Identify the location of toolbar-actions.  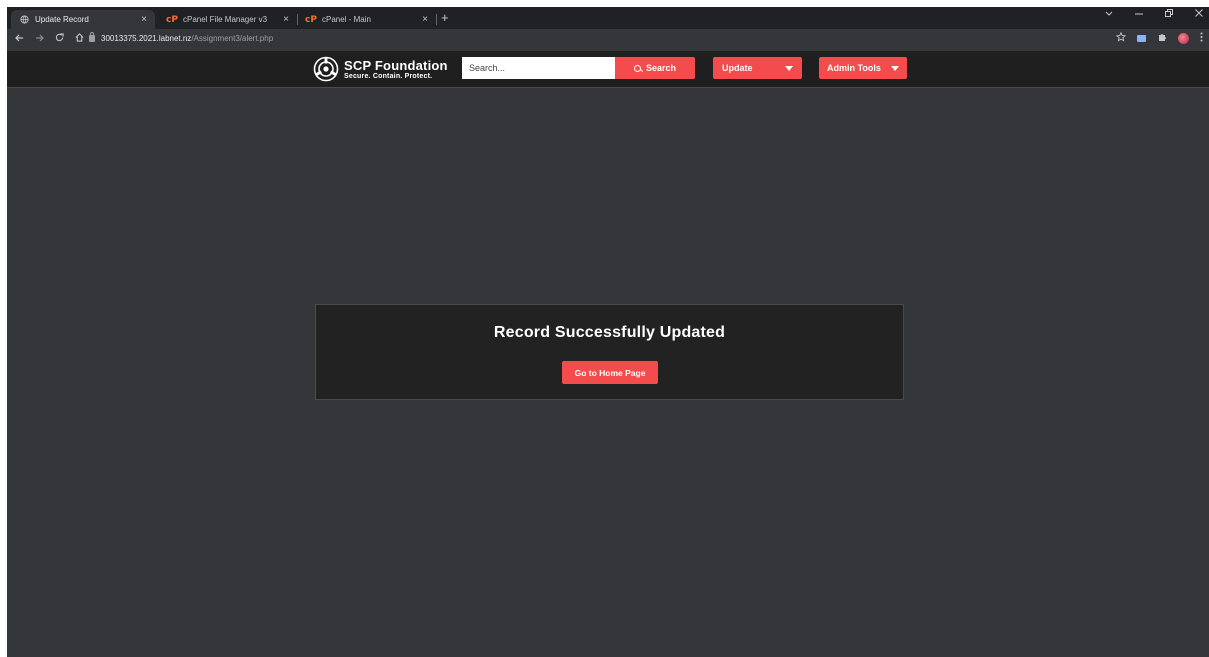
(1159, 38).